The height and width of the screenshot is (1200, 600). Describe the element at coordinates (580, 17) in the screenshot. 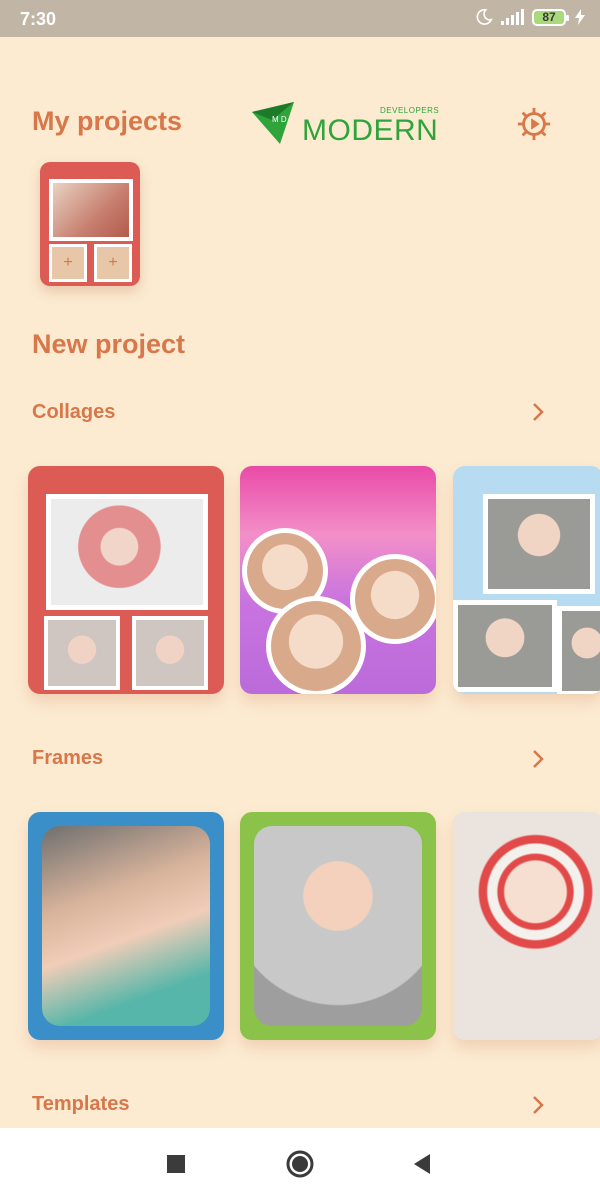

I see `charging-icon` at that location.